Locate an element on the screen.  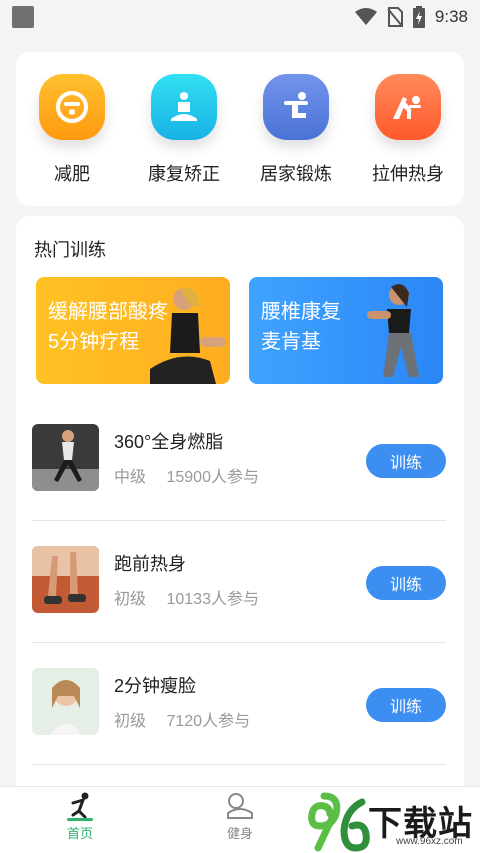
clock-time: 9:38 is located at coordinates (451, 16).